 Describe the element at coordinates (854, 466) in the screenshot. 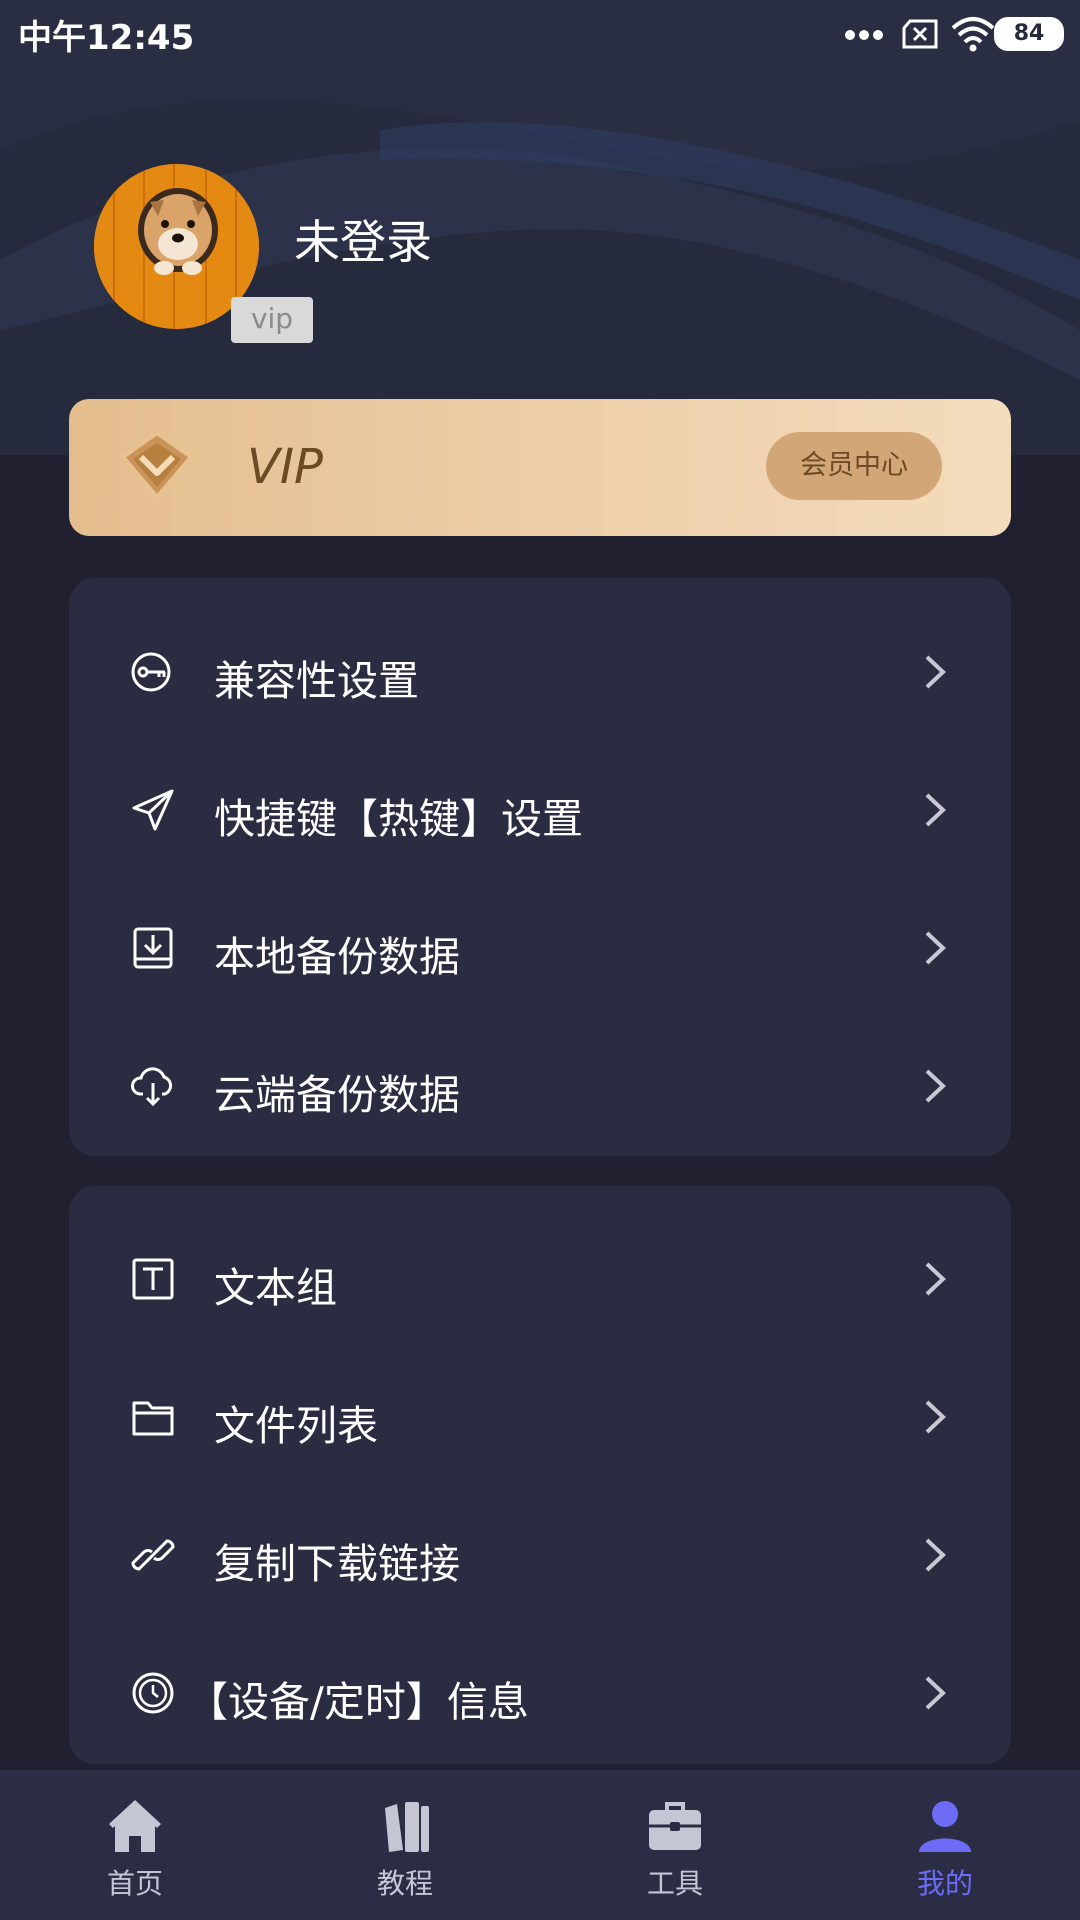

I see `member-center-button: 会员中心` at that location.